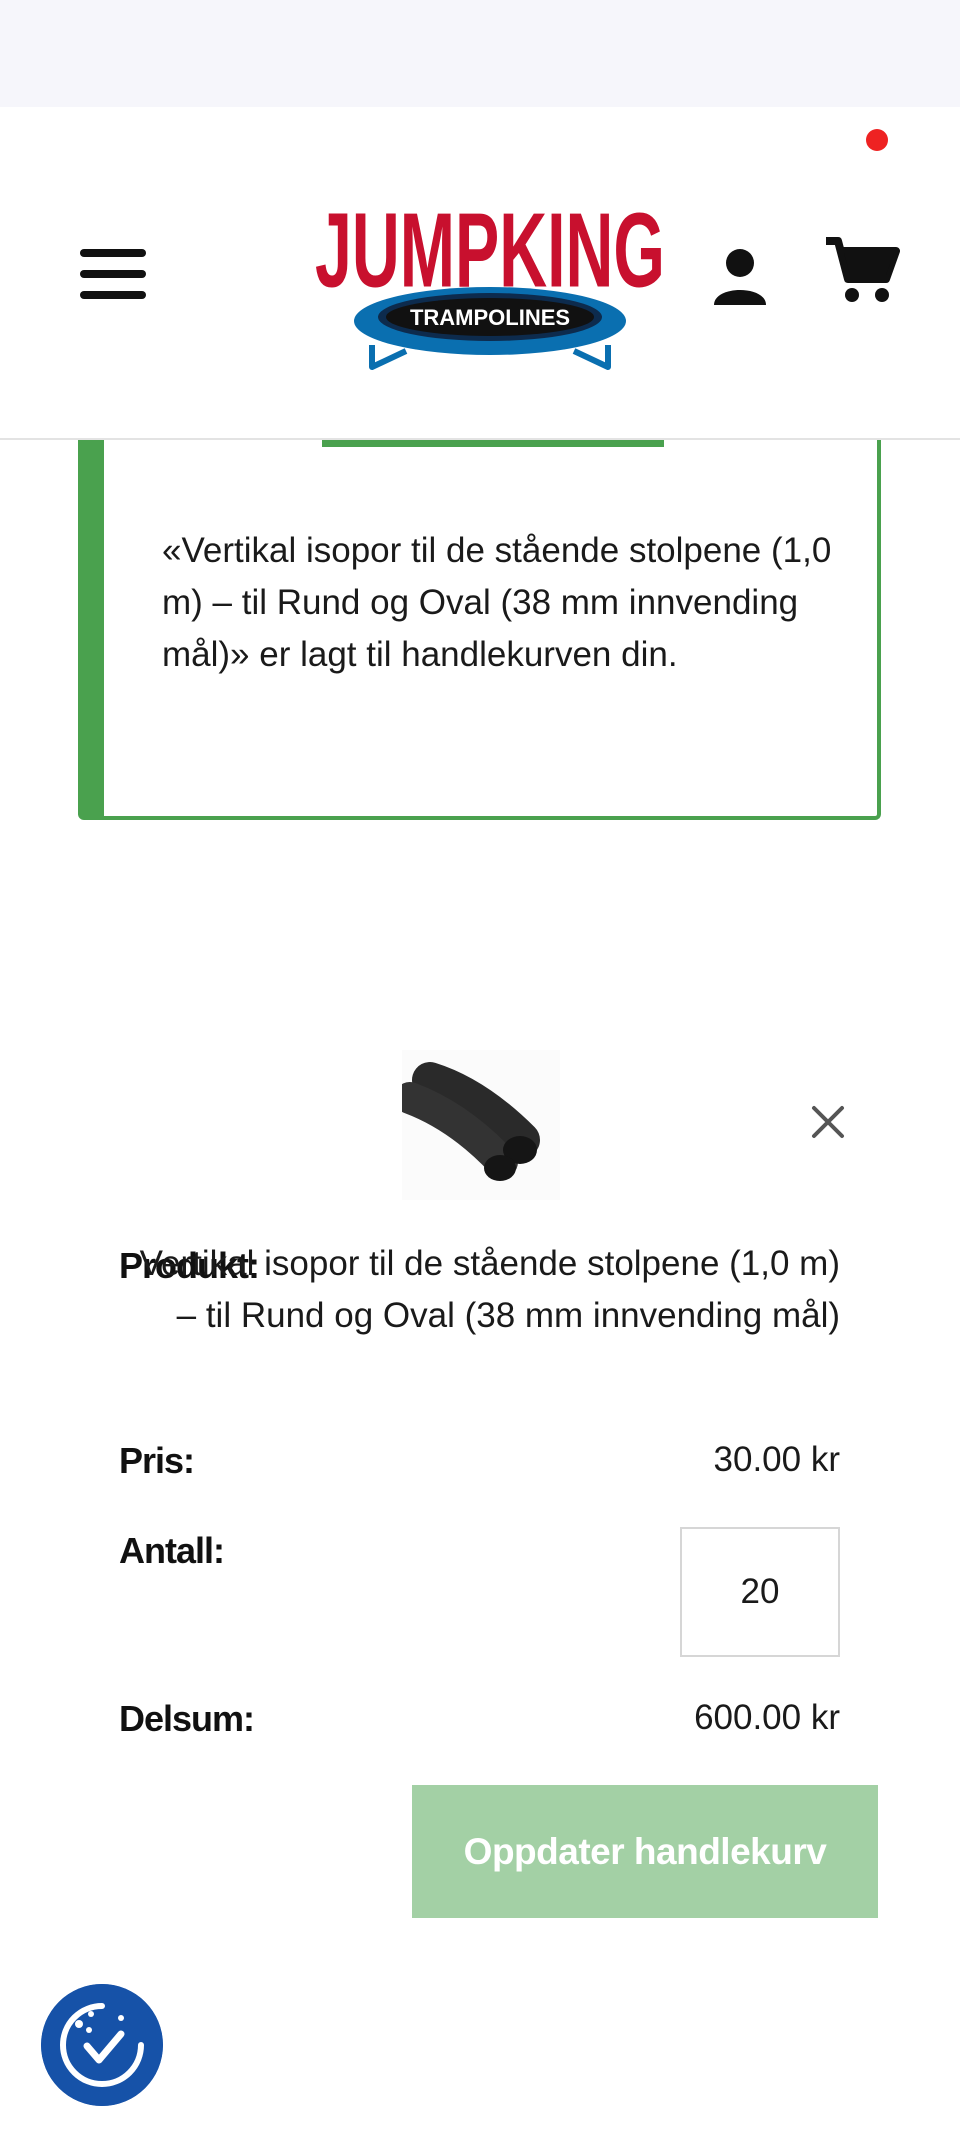  I want to click on quantity-label: Antall:, so click(172, 1550).